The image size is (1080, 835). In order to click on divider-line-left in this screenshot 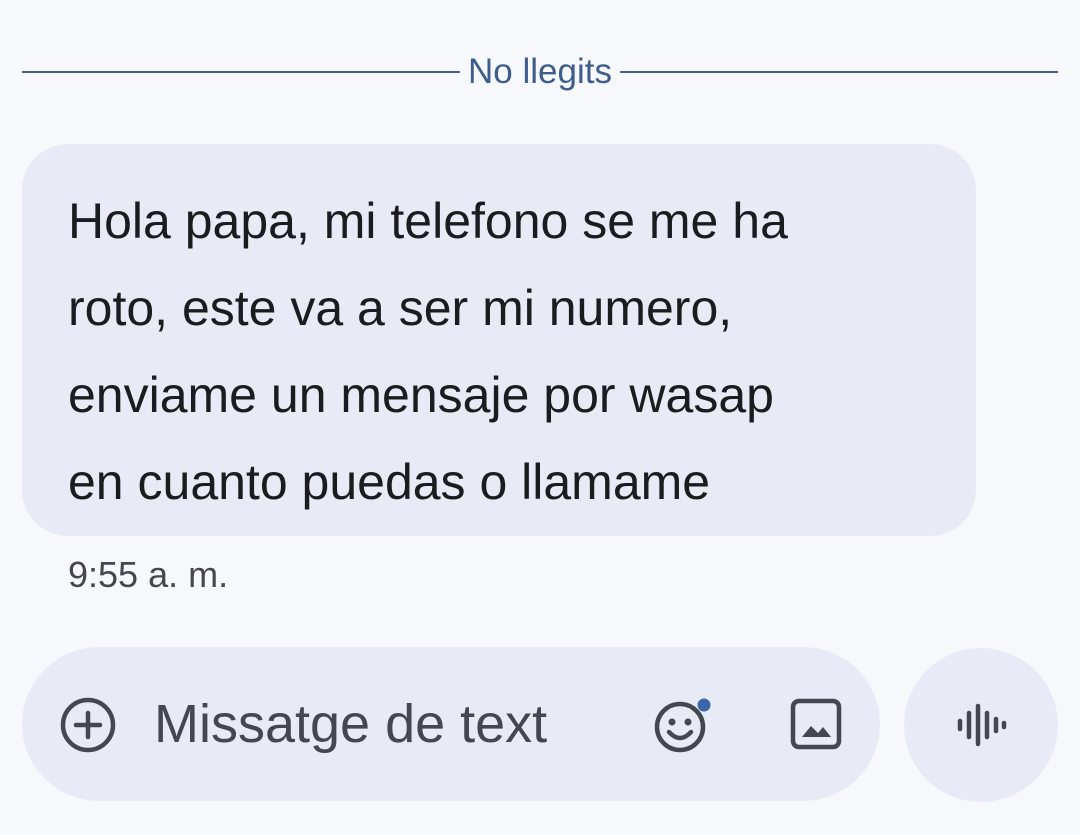, I will do `click(241, 72)`.